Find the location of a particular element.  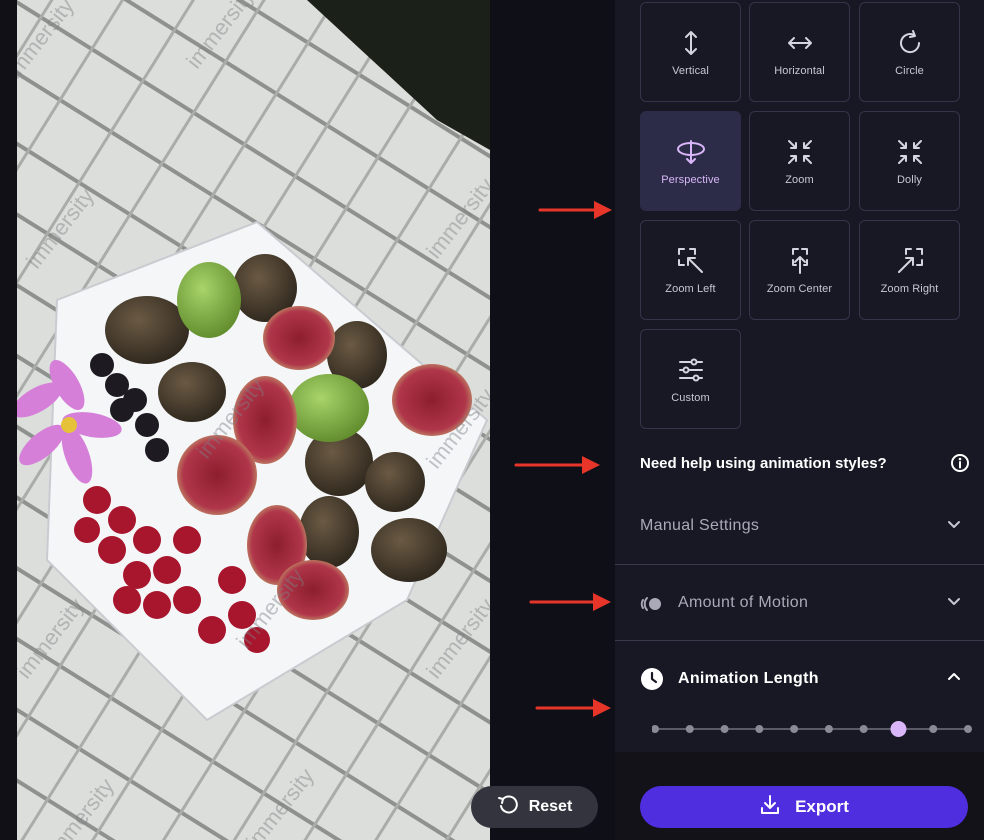

style-circle: Circle is located at coordinates (909, 52).